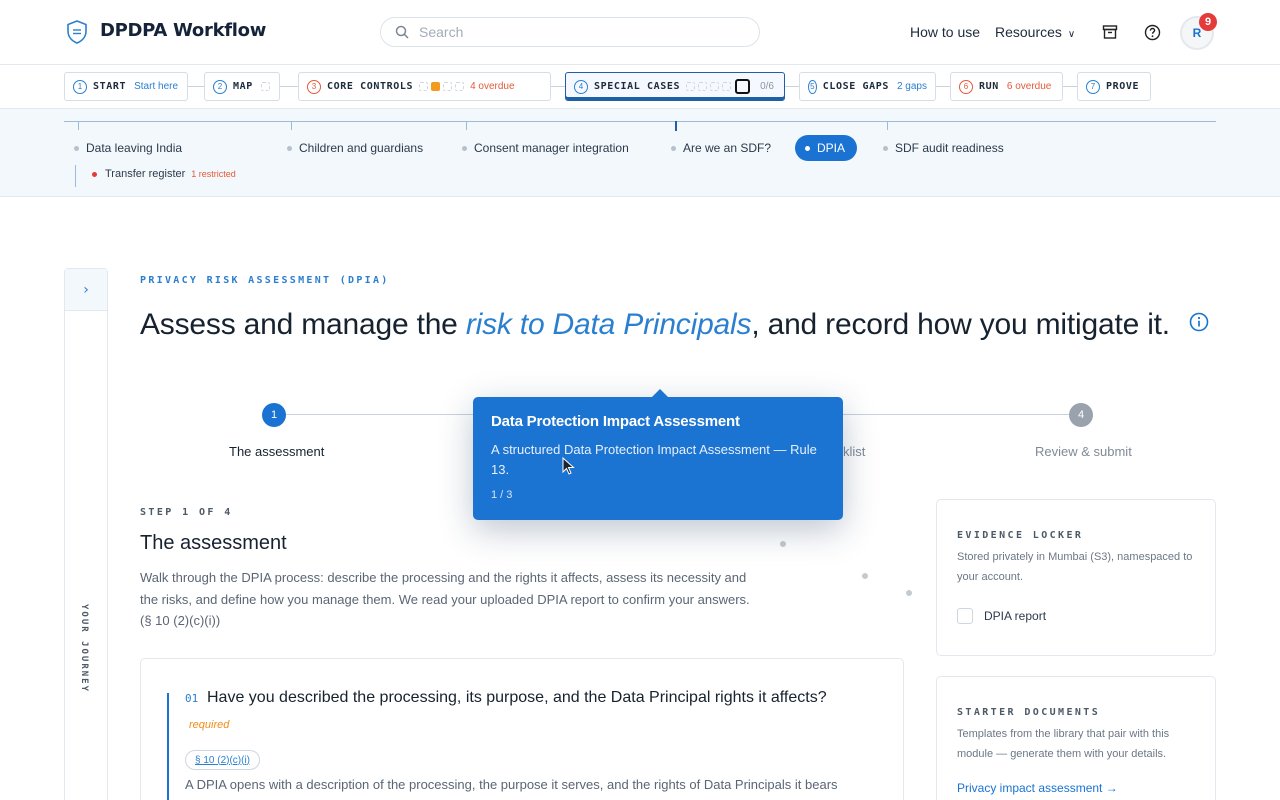  Describe the element at coordinates (134, 148) in the screenshot. I see `subnav-label: Data leaving India` at that location.